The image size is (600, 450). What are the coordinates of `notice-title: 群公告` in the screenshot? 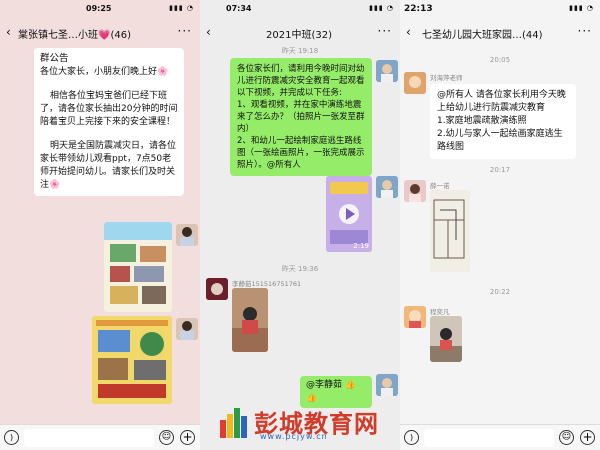 It's located at (54, 58).